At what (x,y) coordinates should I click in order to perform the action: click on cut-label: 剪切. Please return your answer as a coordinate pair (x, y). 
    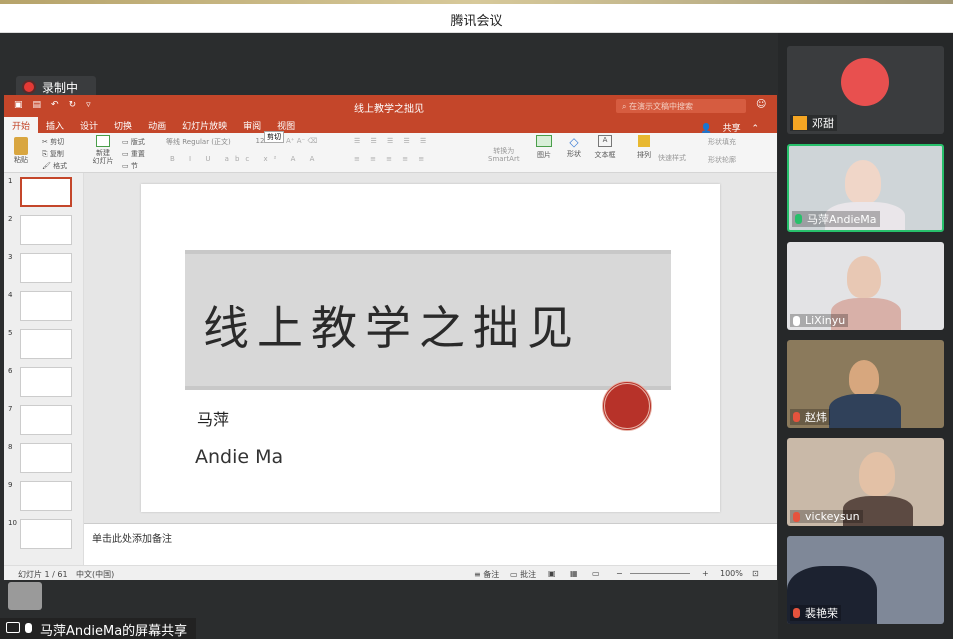
    Looking at the image, I should click on (57, 142).